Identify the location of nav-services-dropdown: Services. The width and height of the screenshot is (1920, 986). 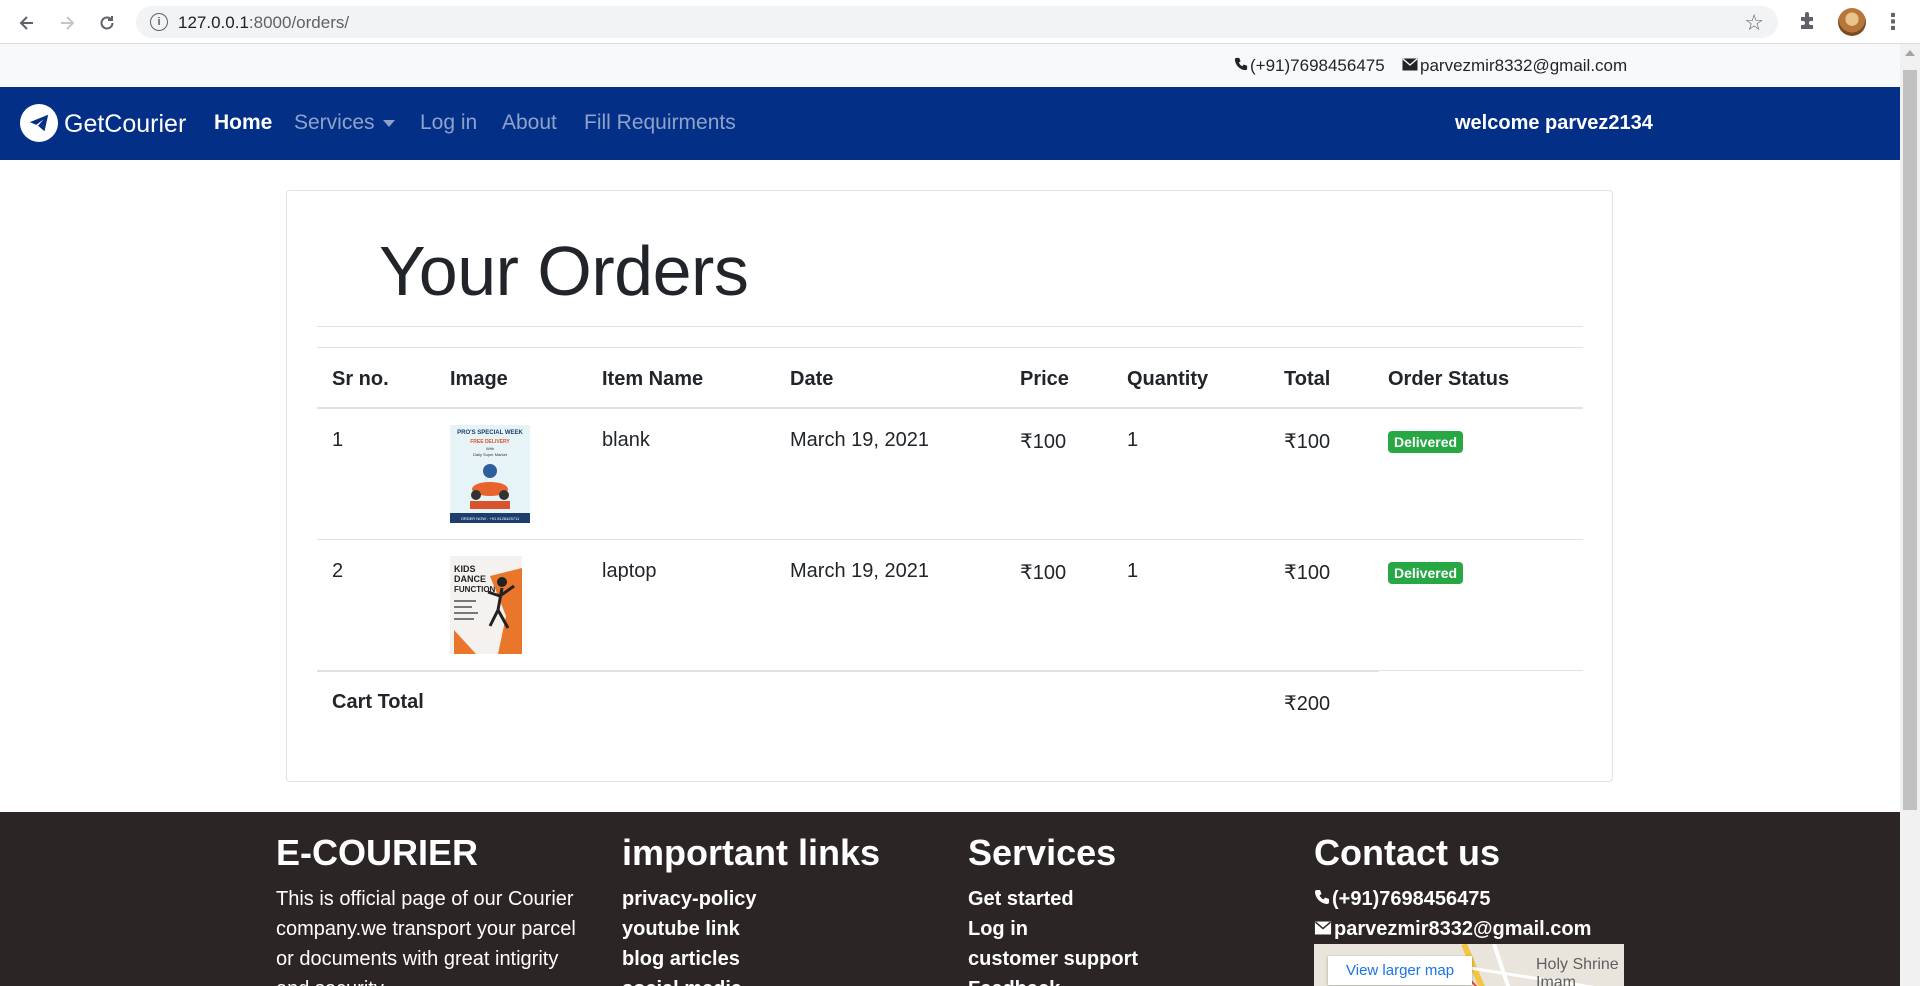
(344, 123).